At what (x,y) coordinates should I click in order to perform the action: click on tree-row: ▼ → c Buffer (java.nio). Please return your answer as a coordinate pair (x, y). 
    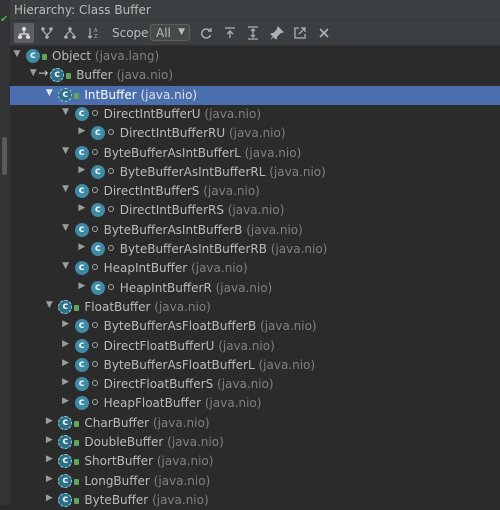
    Looking at the image, I should click on (255, 75).